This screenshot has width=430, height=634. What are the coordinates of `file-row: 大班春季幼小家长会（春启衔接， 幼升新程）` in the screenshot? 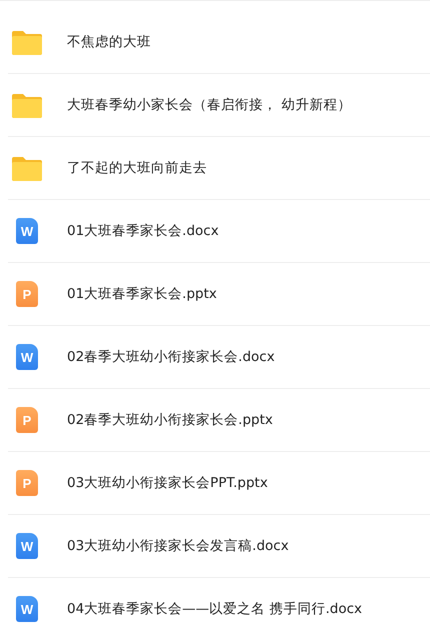 It's located at (219, 105).